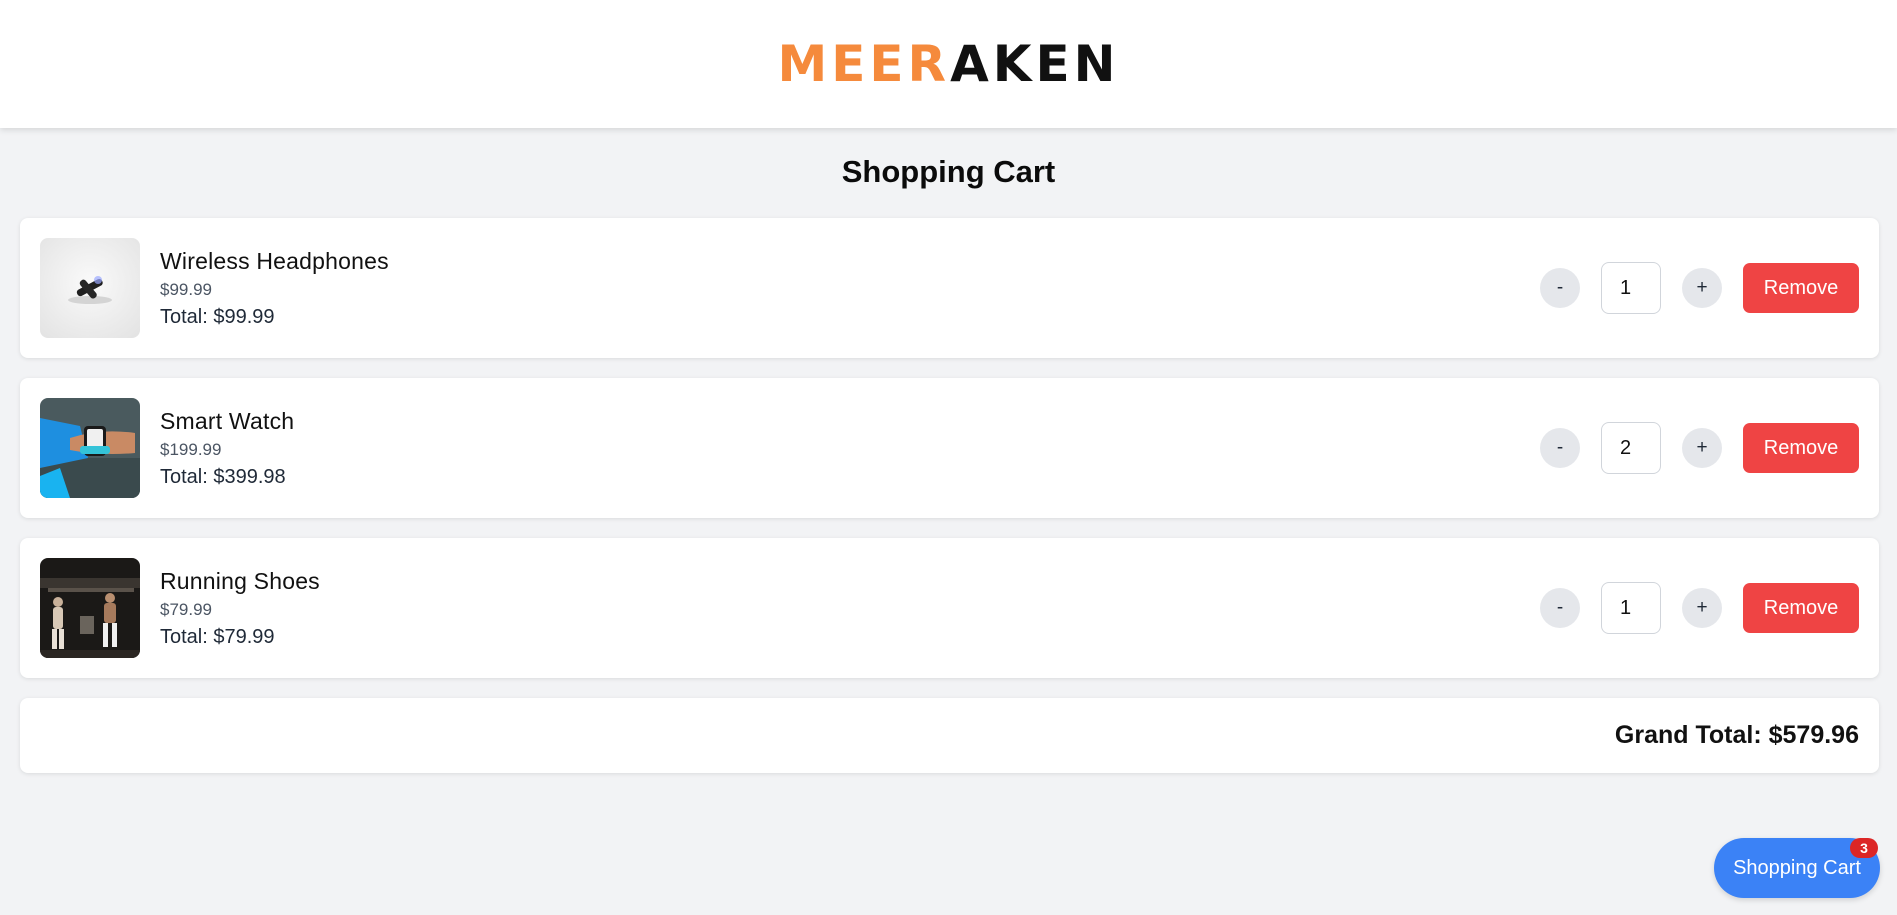 This screenshot has width=1897, height=915. What do you see at coordinates (227, 421) in the screenshot?
I see `item-name: Smart Watch` at bounding box center [227, 421].